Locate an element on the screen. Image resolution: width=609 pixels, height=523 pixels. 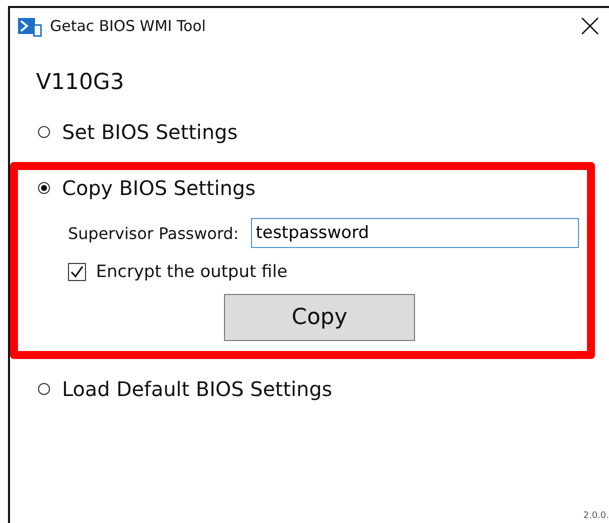
password-field: testpassword is located at coordinates (414, 233).